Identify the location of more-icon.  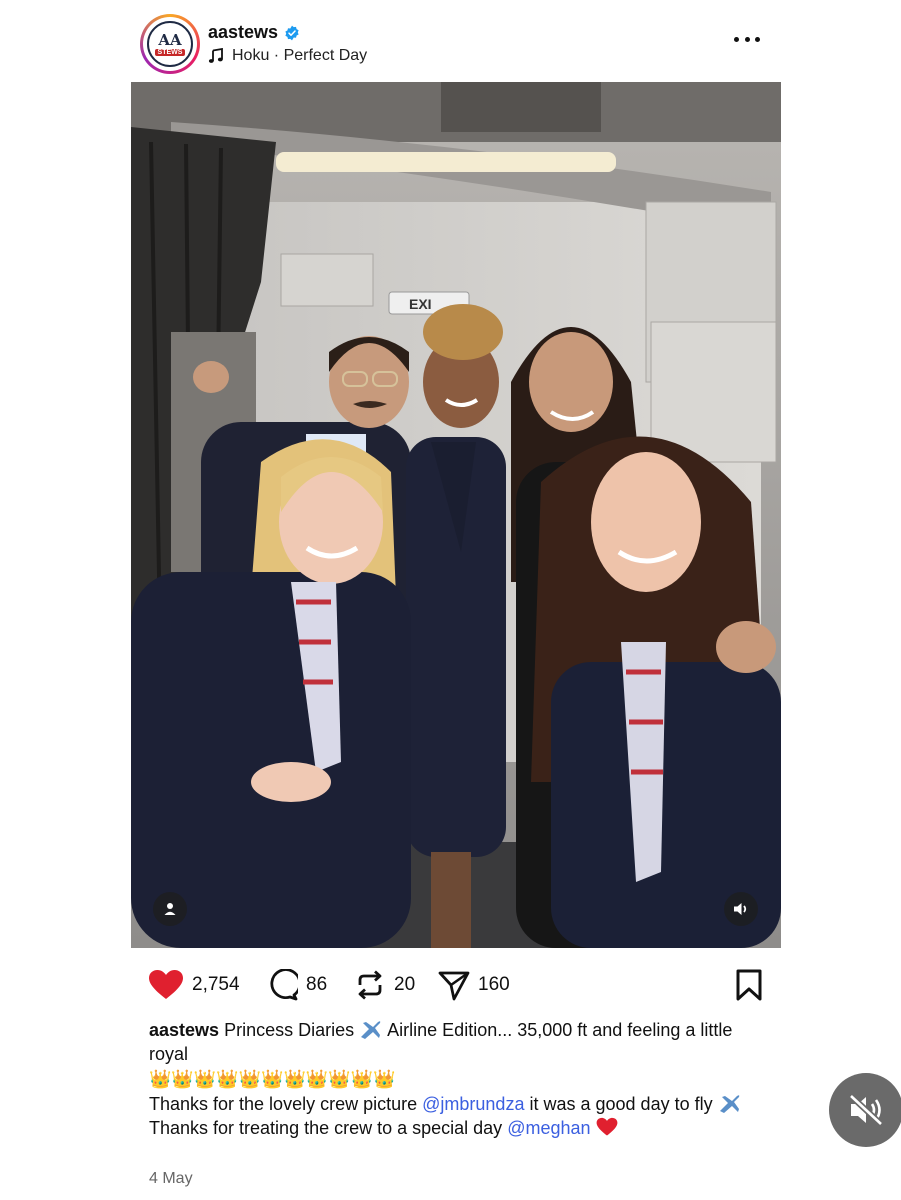
(747, 39).